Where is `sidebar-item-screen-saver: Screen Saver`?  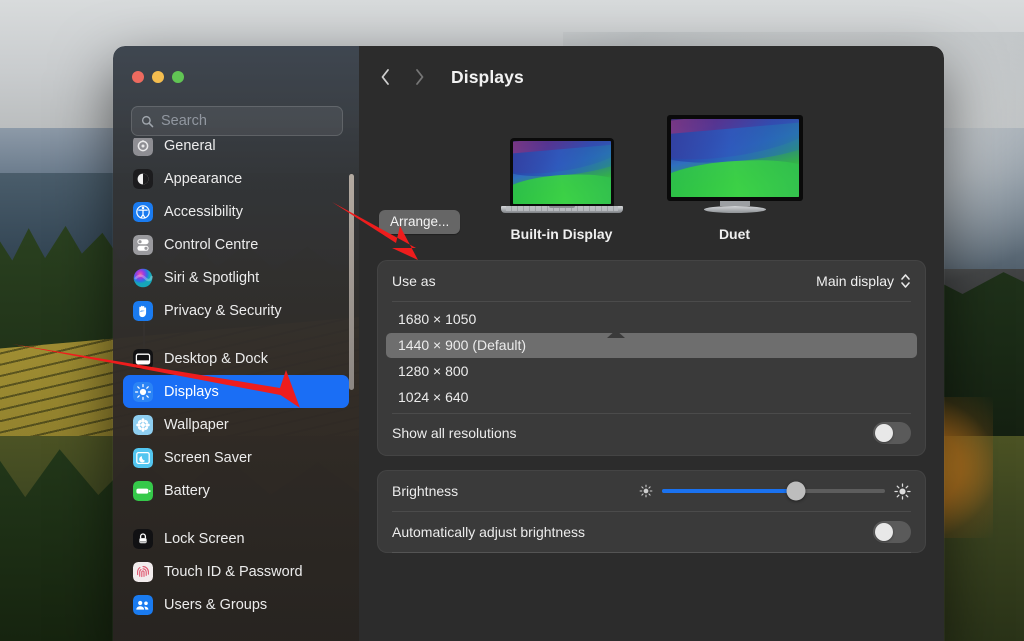 sidebar-item-screen-saver: Screen Saver is located at coordinates (236, 457).